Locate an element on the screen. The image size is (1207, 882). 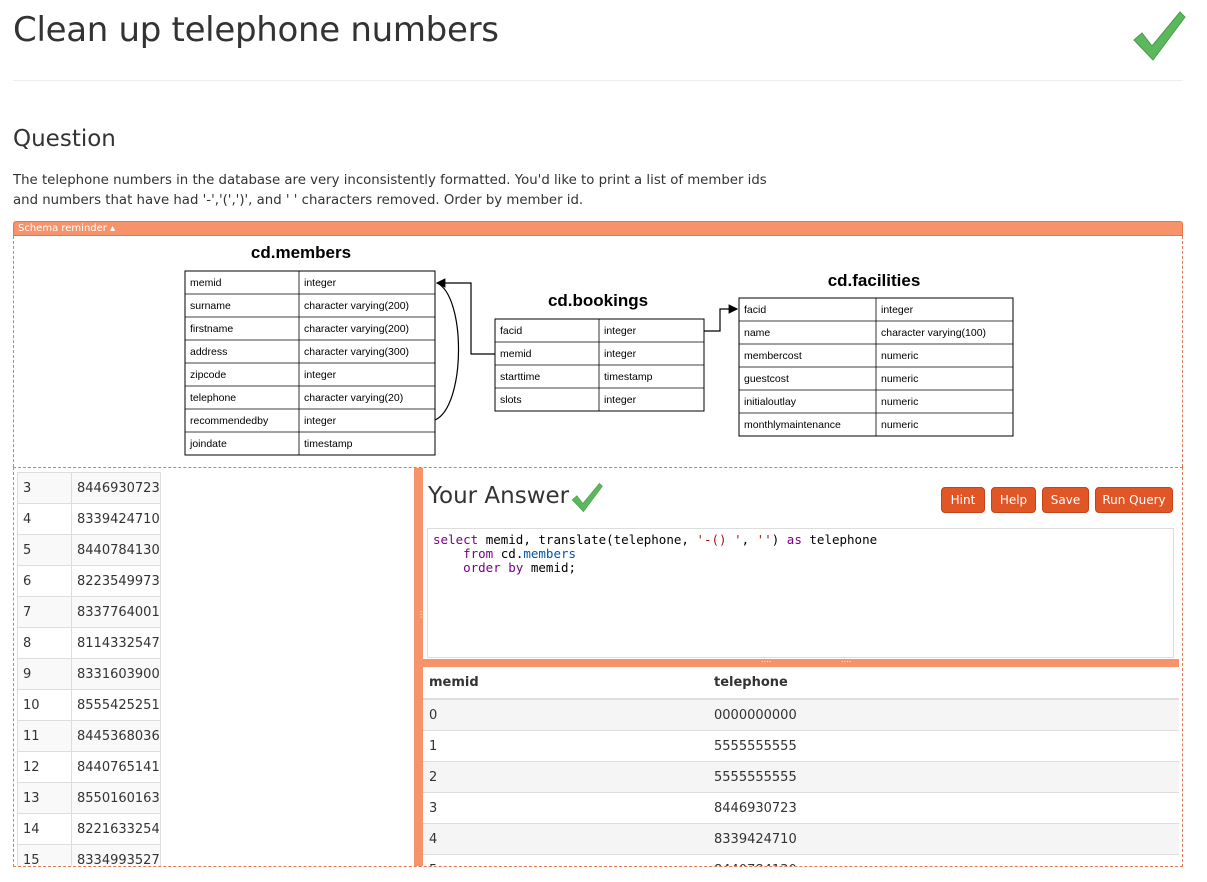
schema-column-name: initialoutlay is located at coordinates (770, 402).